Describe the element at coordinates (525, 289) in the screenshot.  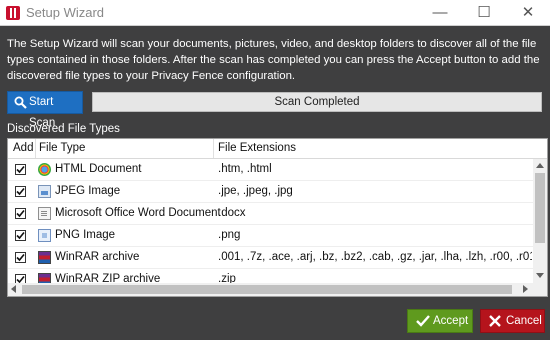
I see `scroll-right-arrow-icon` at that location.